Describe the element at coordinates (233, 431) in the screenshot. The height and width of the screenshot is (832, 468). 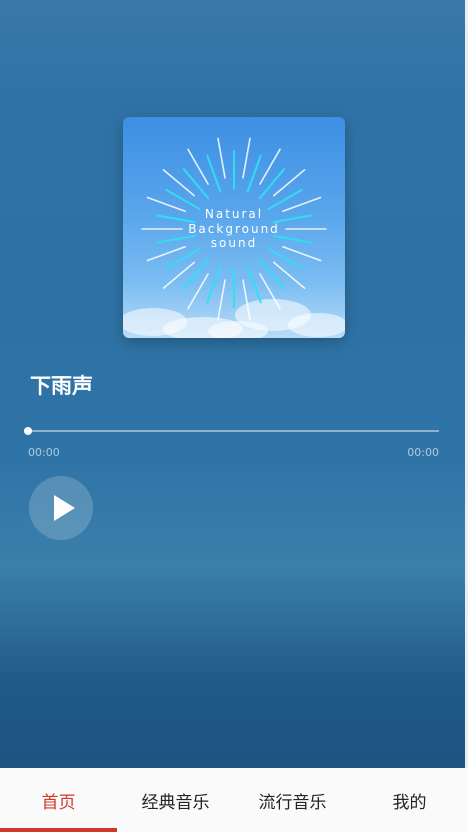
I see `progress-bar` at that location.